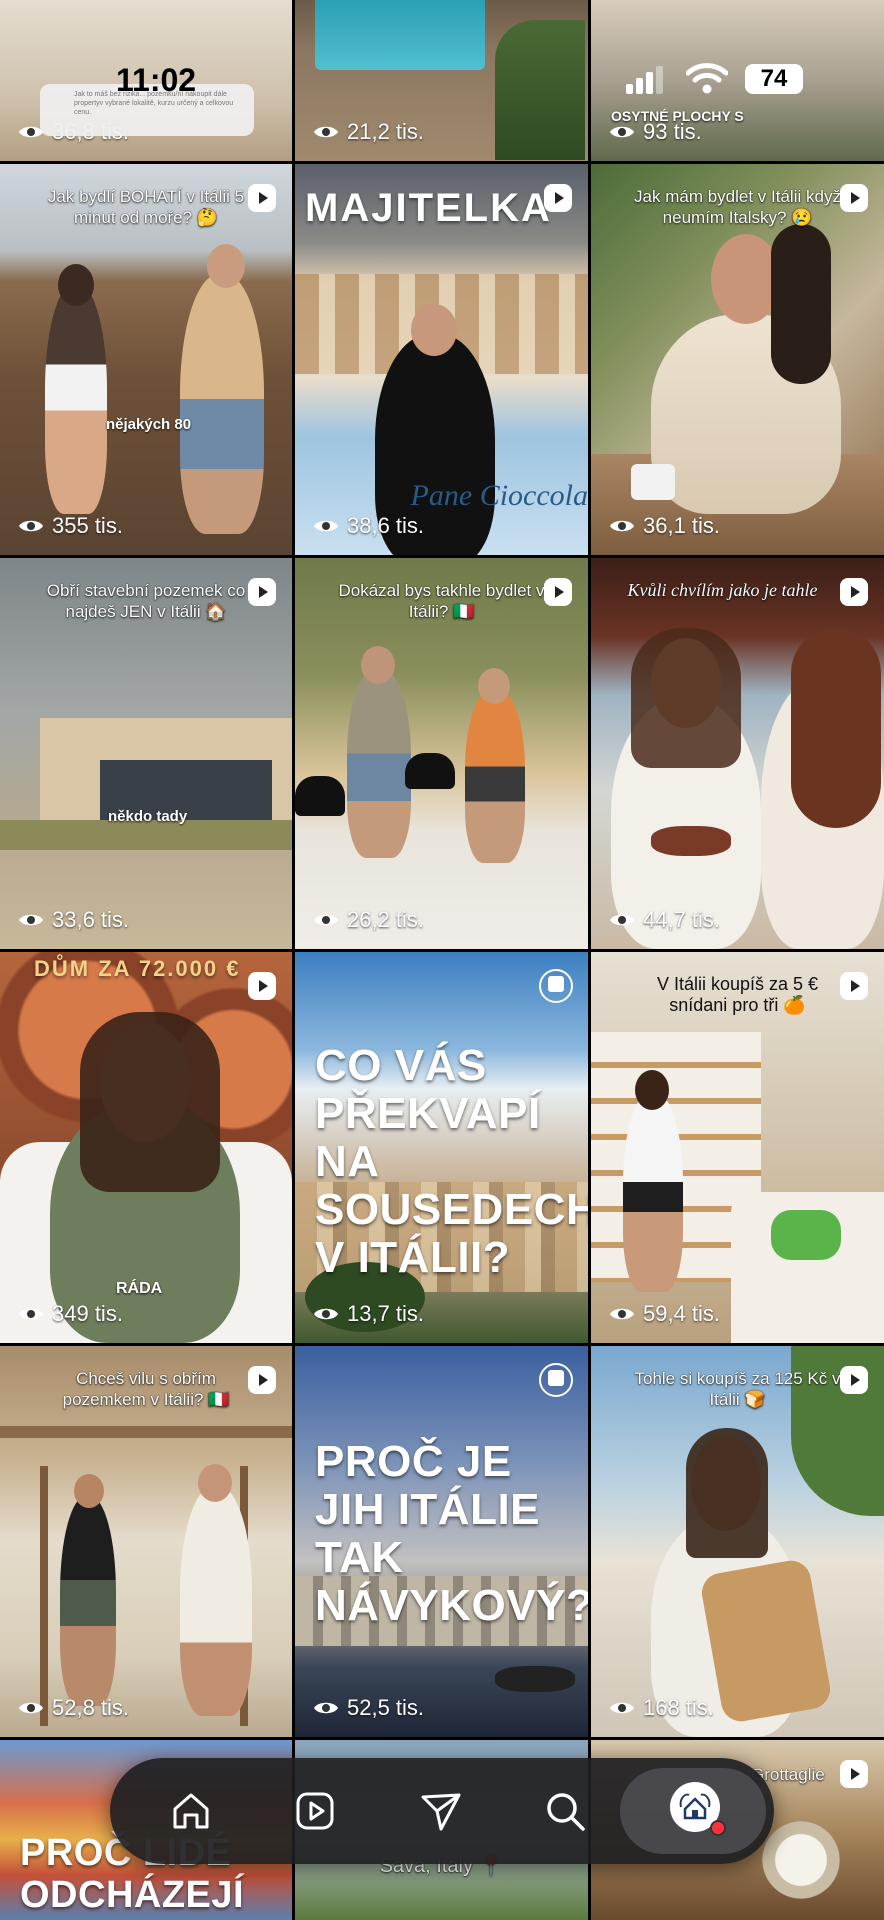 Image resolution: width=884 pixels, height=1920 pixels. Describe the element at coordinates (70, 526) in the screenshot. I see `view-count: 355 tis.` at that location.